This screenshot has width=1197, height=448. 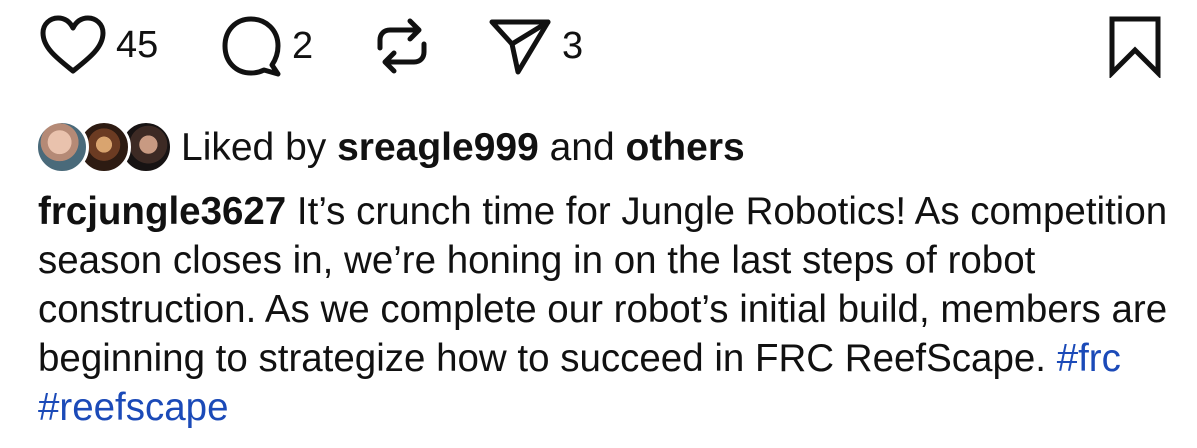 I want to click on liked-by-others-link: others, so click(x=685, y=147).